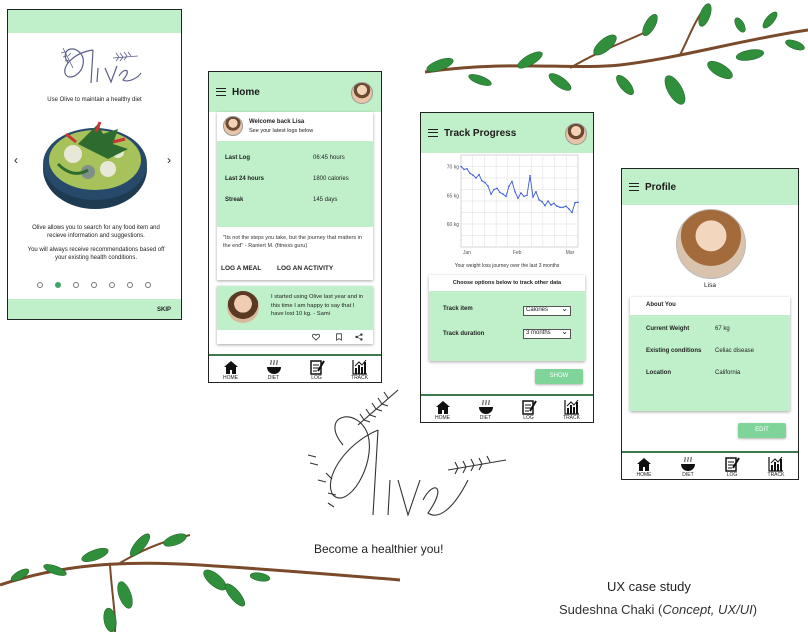  I want to click on welcome-title: Welcome back Lisa, so click(277, 122).